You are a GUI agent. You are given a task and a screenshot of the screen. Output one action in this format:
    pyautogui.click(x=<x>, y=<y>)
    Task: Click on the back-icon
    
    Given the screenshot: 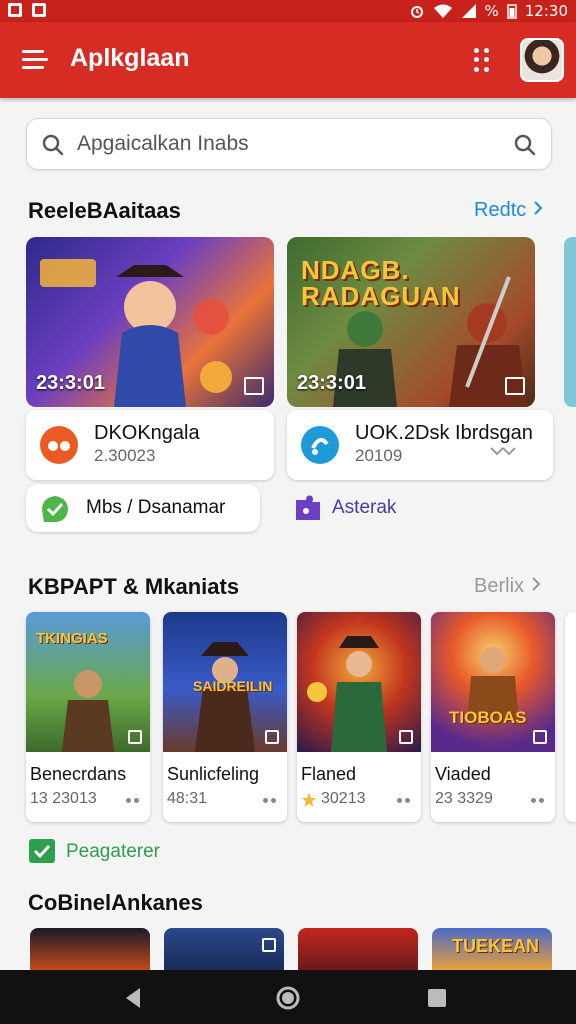 What is the action you would take?
    pyautogui.click(x=133, y=998)
    